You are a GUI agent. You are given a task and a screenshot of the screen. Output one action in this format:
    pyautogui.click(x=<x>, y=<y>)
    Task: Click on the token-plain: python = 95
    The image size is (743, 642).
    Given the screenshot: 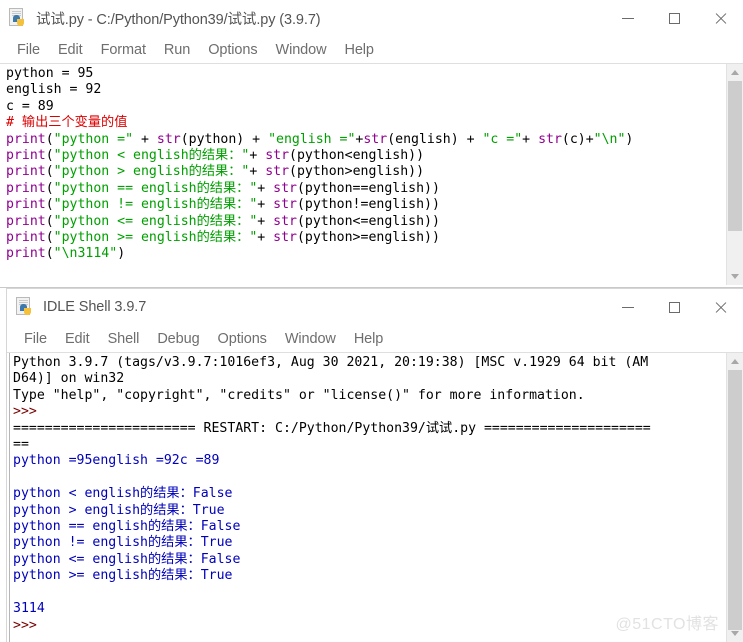 What is the action you would take?
    pyautogui.click(x=50, y=73)
    